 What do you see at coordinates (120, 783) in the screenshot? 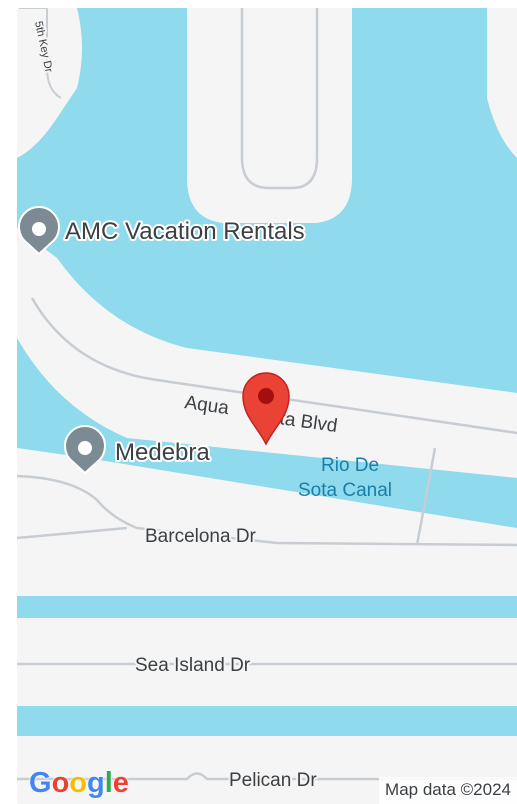
I see `google-logo-letter-e: e` at bounding box center [120, 783].